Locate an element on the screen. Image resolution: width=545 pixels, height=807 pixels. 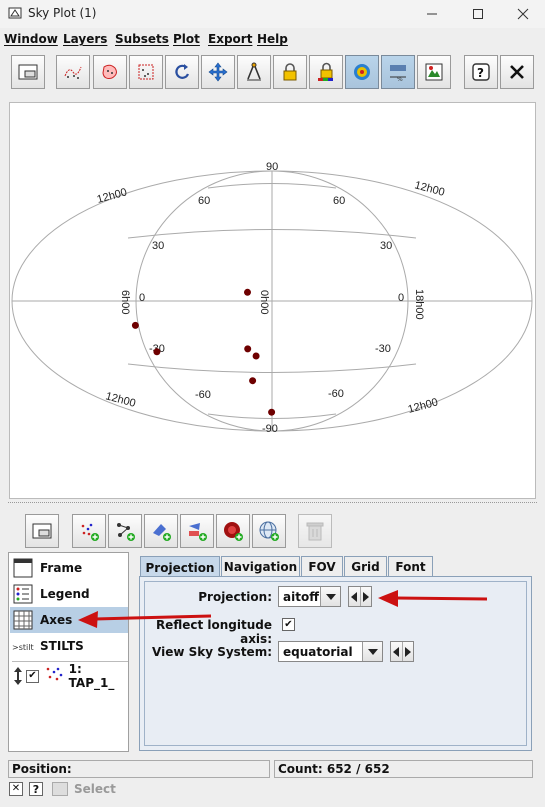
help-button: ? is located at coordinates (481, 72).